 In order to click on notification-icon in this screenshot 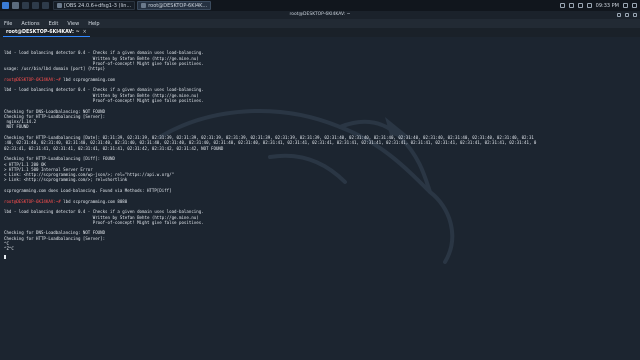, I will do `click(571, 5)`.